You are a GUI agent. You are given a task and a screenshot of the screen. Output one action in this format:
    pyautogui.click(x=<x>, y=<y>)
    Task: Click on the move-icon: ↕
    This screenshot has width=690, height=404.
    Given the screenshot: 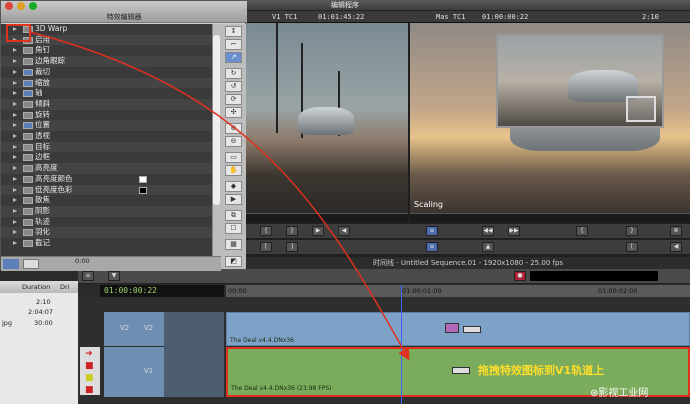 What is the action you would take?
    pyautogui.click(x=233, y=31)
    